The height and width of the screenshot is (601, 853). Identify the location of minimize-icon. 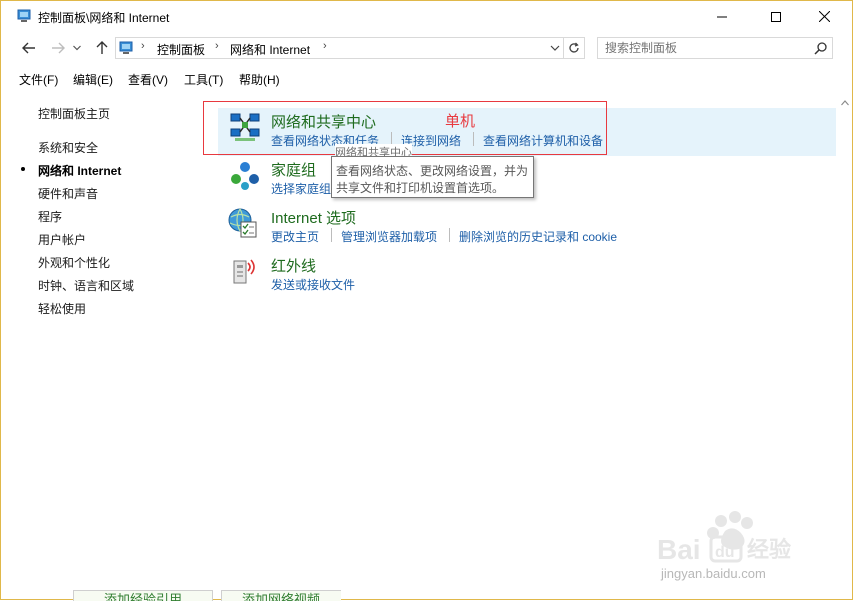
(722, 16).